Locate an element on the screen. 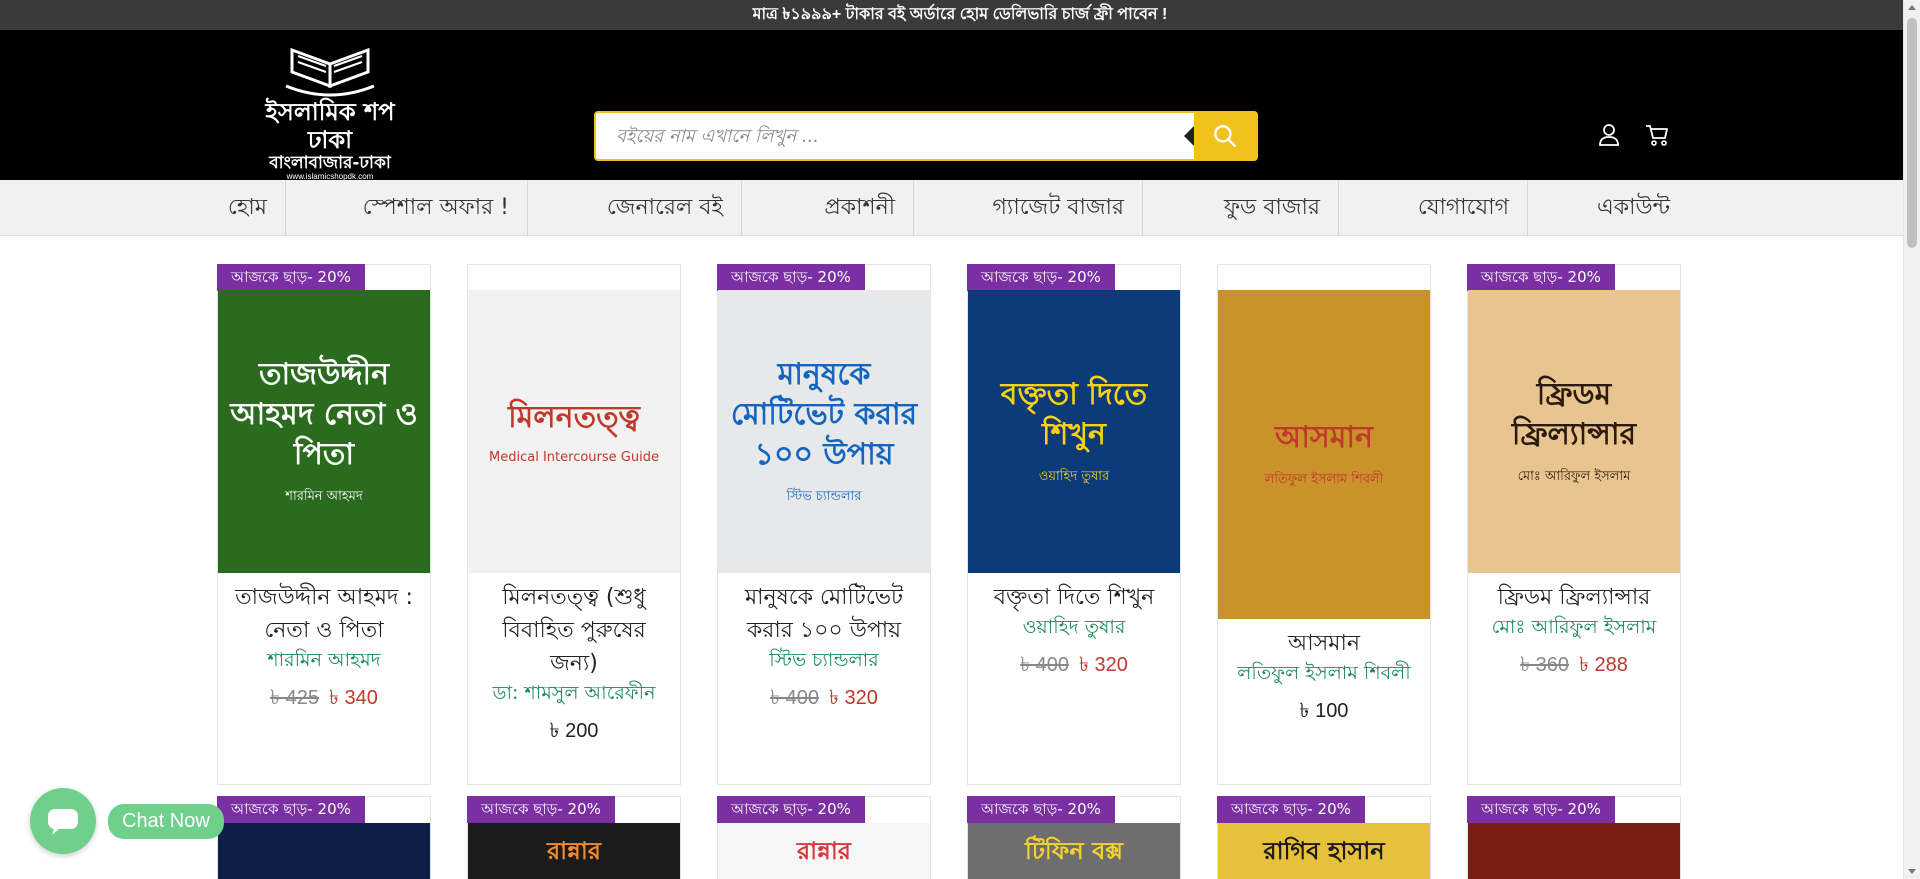 This screenshot has width=1920, height=879. chat-button is located at coordinates (63, 821).